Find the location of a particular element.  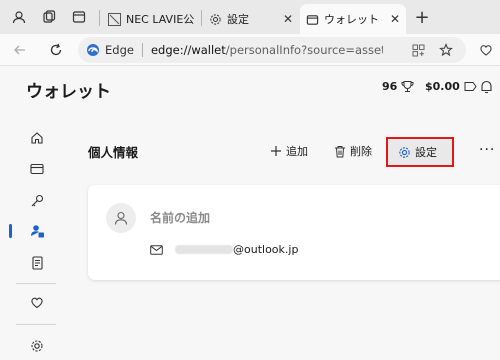

active-indicator is located at coordinates (10, 231).